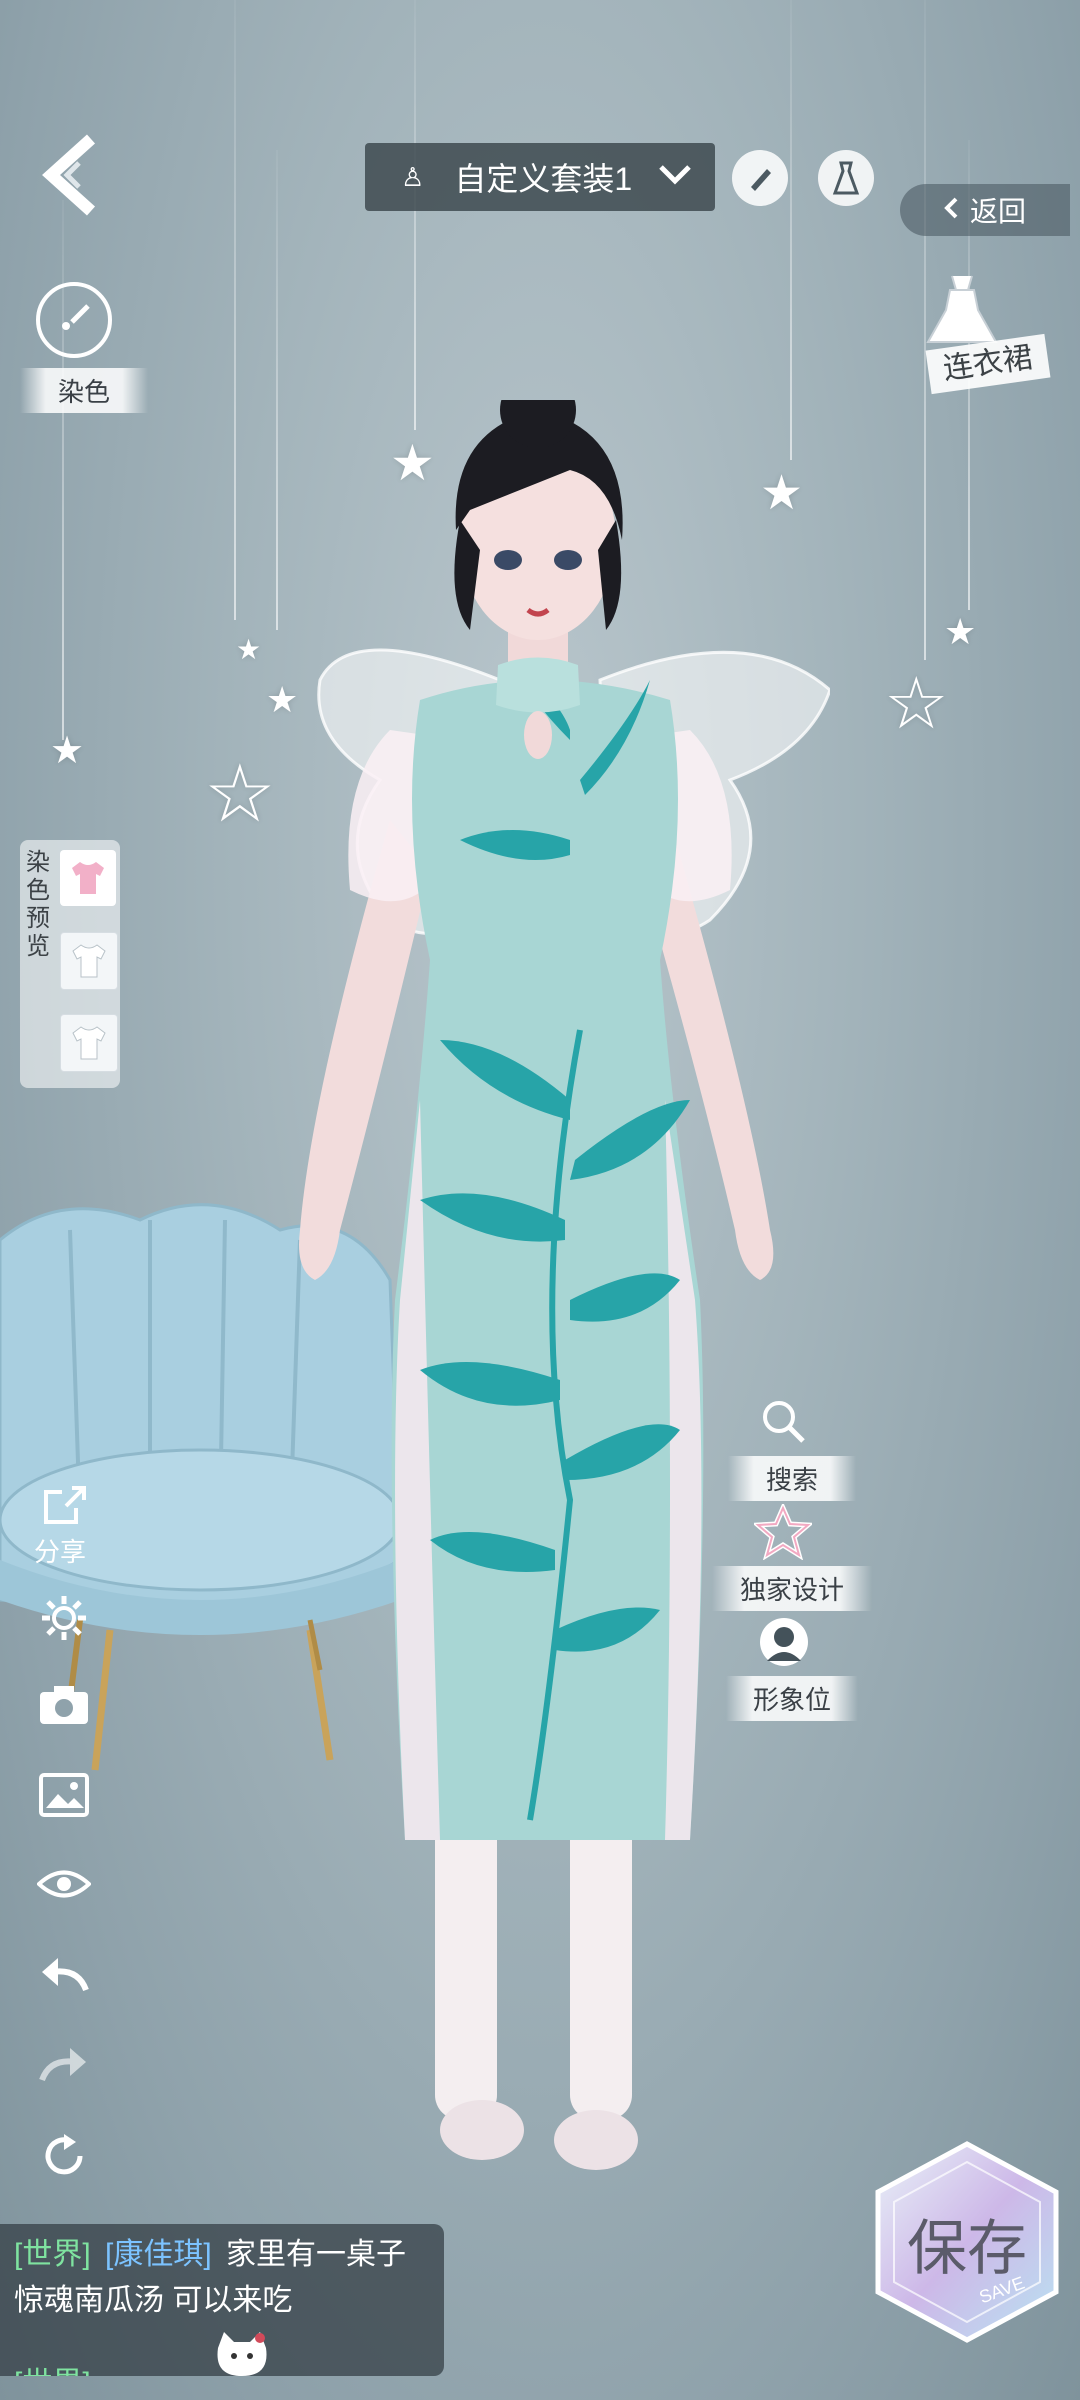  I want to click on outfit-name: 自定义套装1, so click(543, 179).